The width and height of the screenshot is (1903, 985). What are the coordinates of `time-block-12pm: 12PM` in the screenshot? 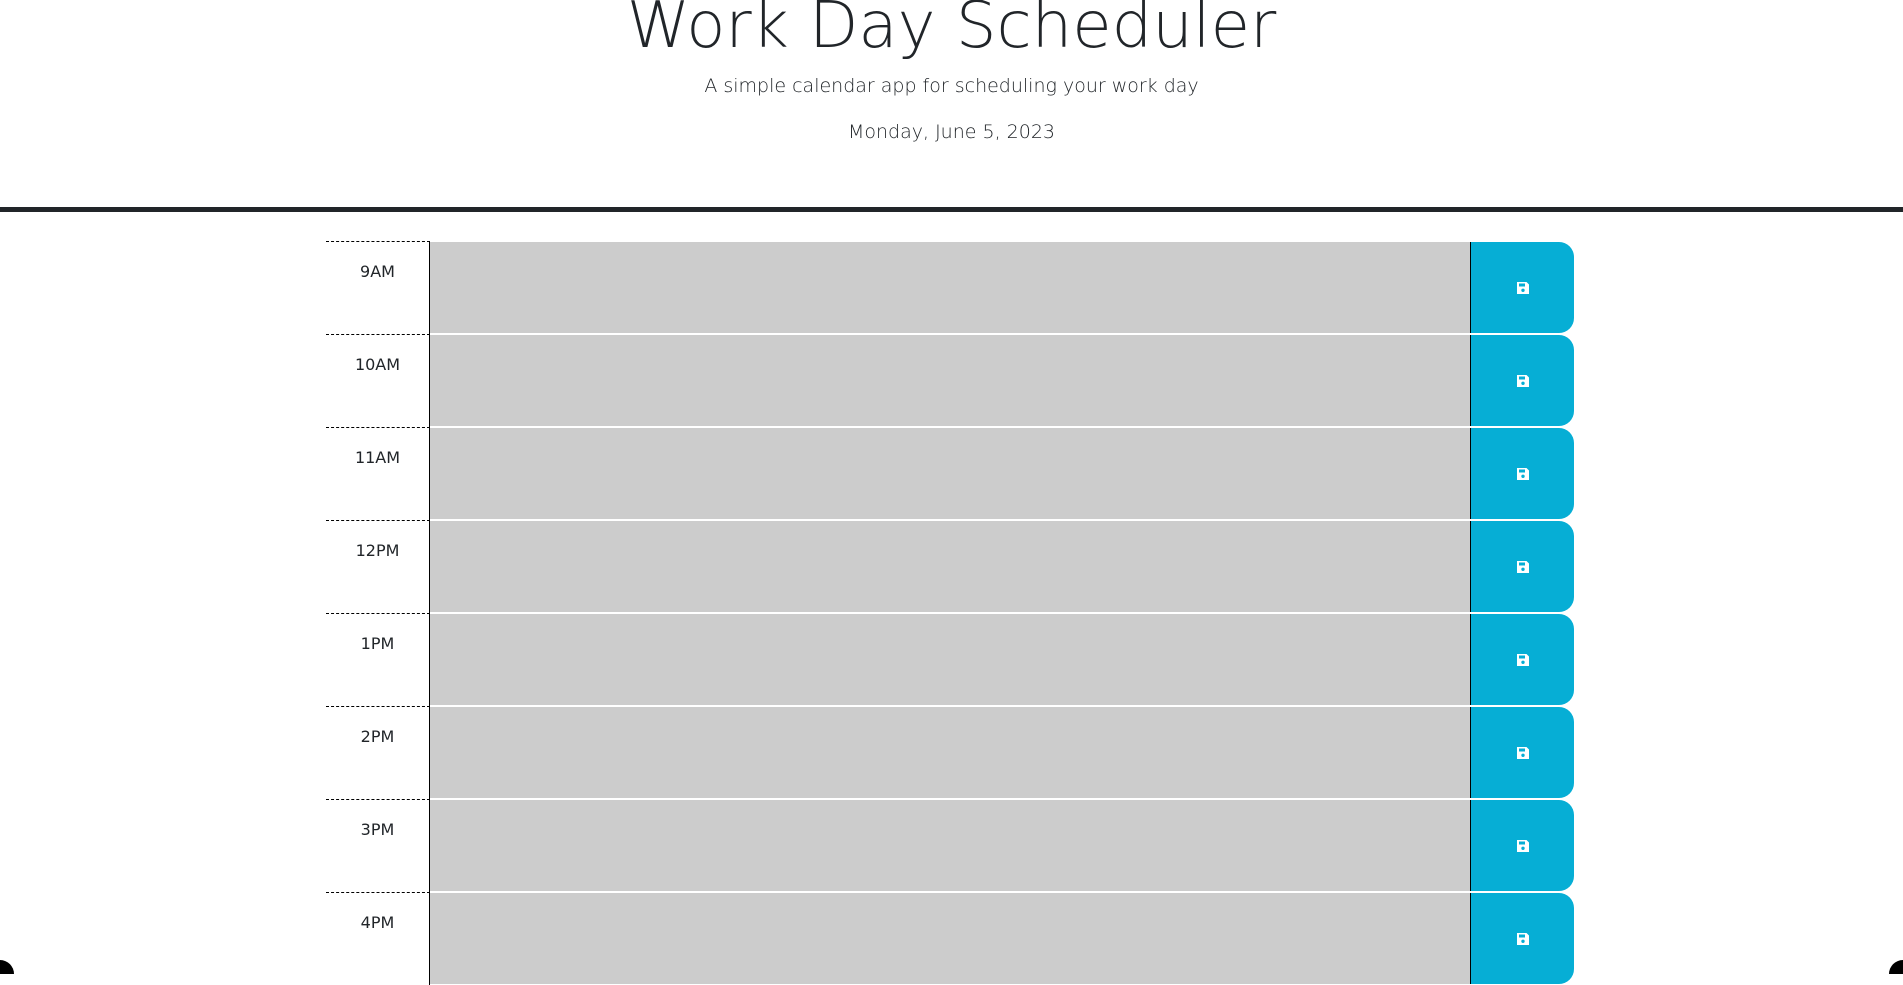 It's located at (951, 566).